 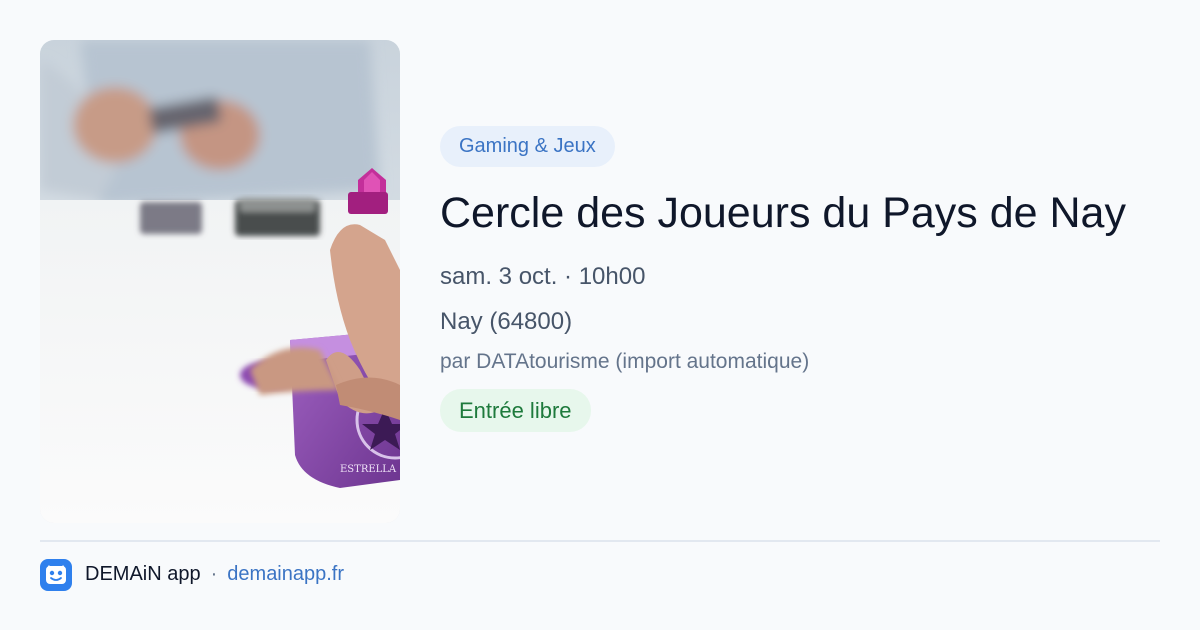 What do you see at coordinates (543, 276) in the screenshot?
I see `event-date-time: sam. 3 oct. · 10h00` at bounding box center [543, 276].